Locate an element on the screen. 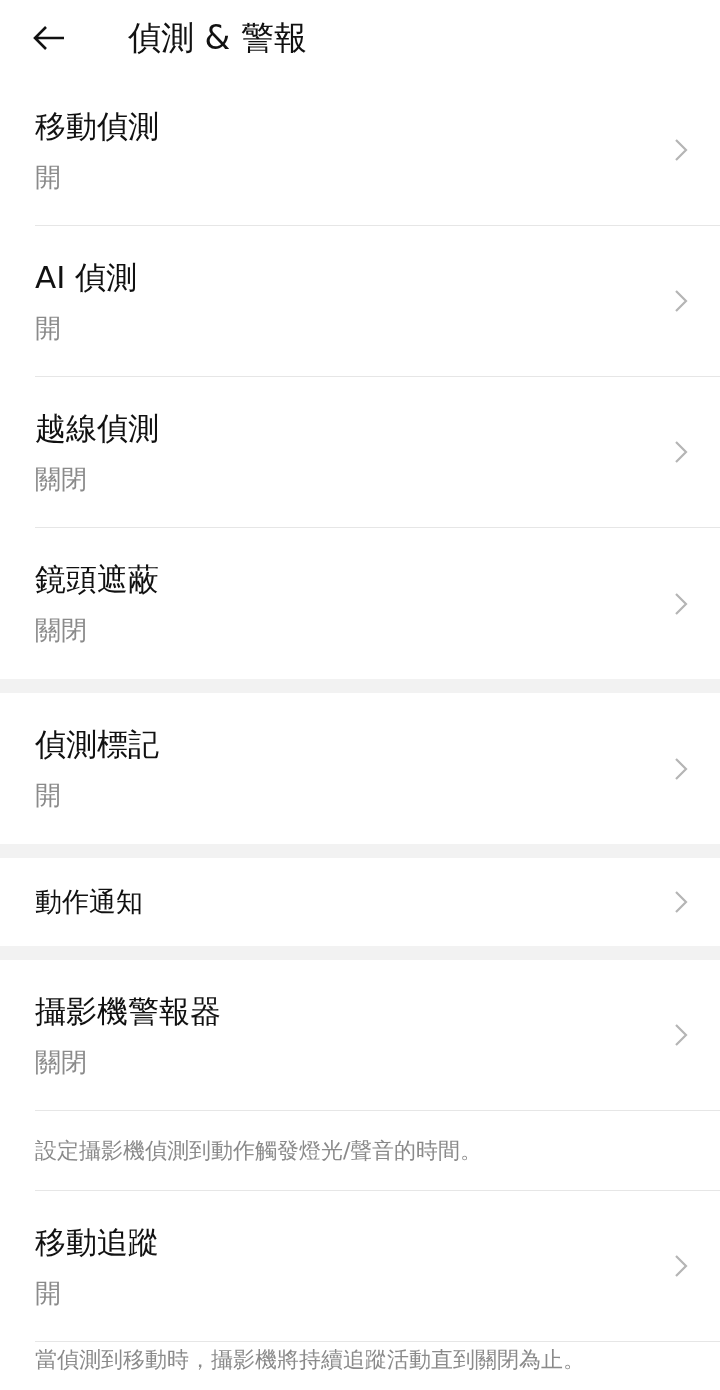  settings-row: 鏡頭遮蔽 關閉 is located at coordinates (377, 603).